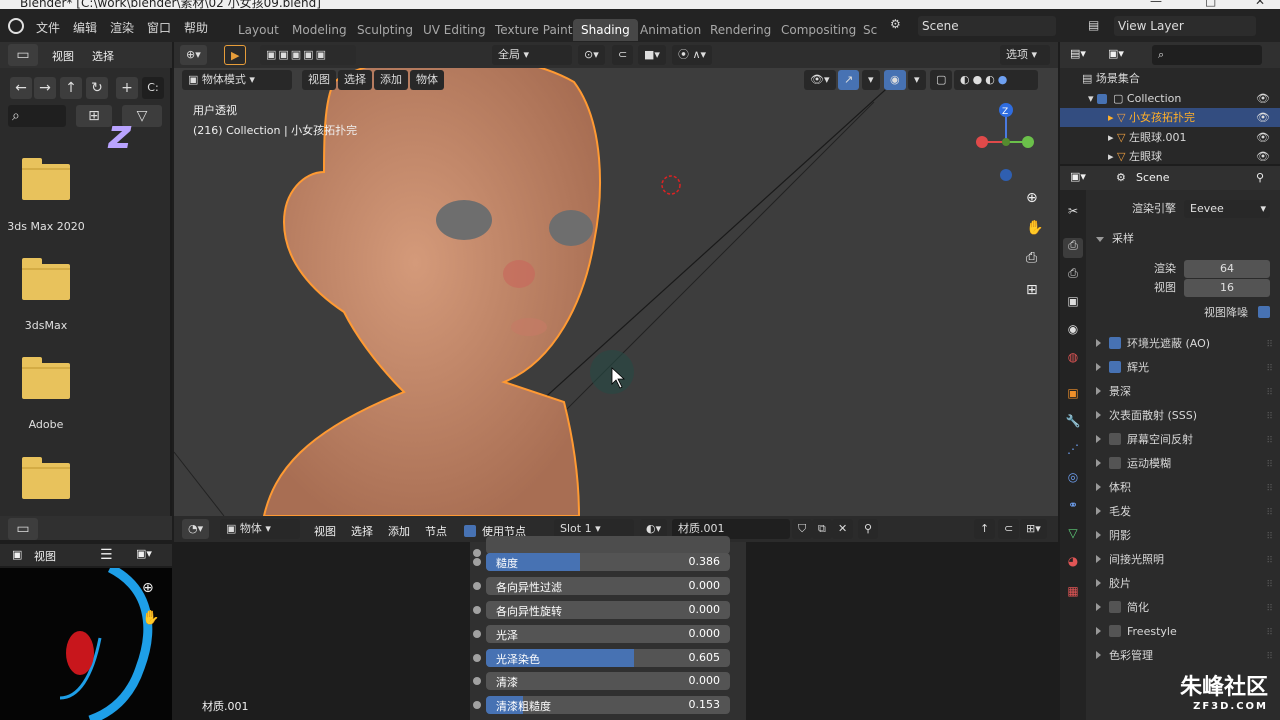 This screenshot has height=720, width=1280. What do you see at coordinates (870, 30) in the screenshot?
I see `tab-scripting: Sc` at bounding box center [870, 30].